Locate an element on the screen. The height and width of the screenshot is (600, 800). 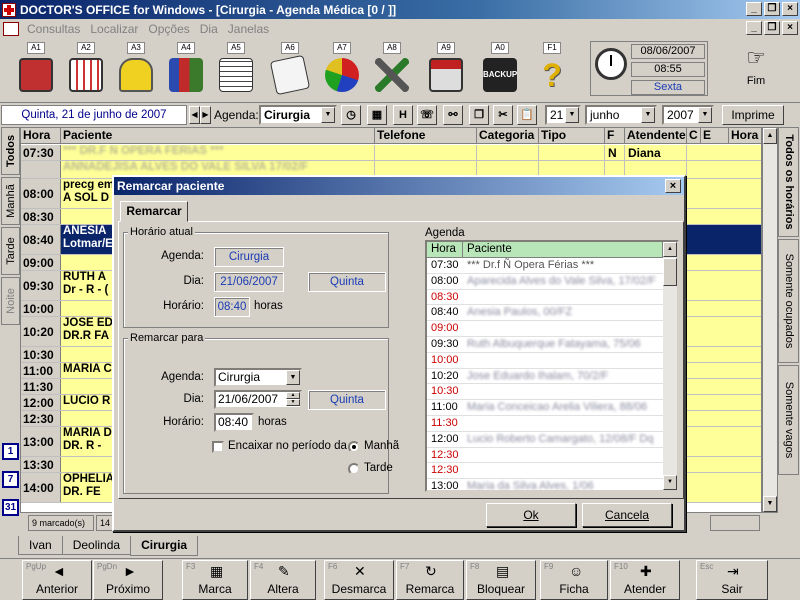
day-spinner: ▲ ▼ is located at coordinates (293, 399).